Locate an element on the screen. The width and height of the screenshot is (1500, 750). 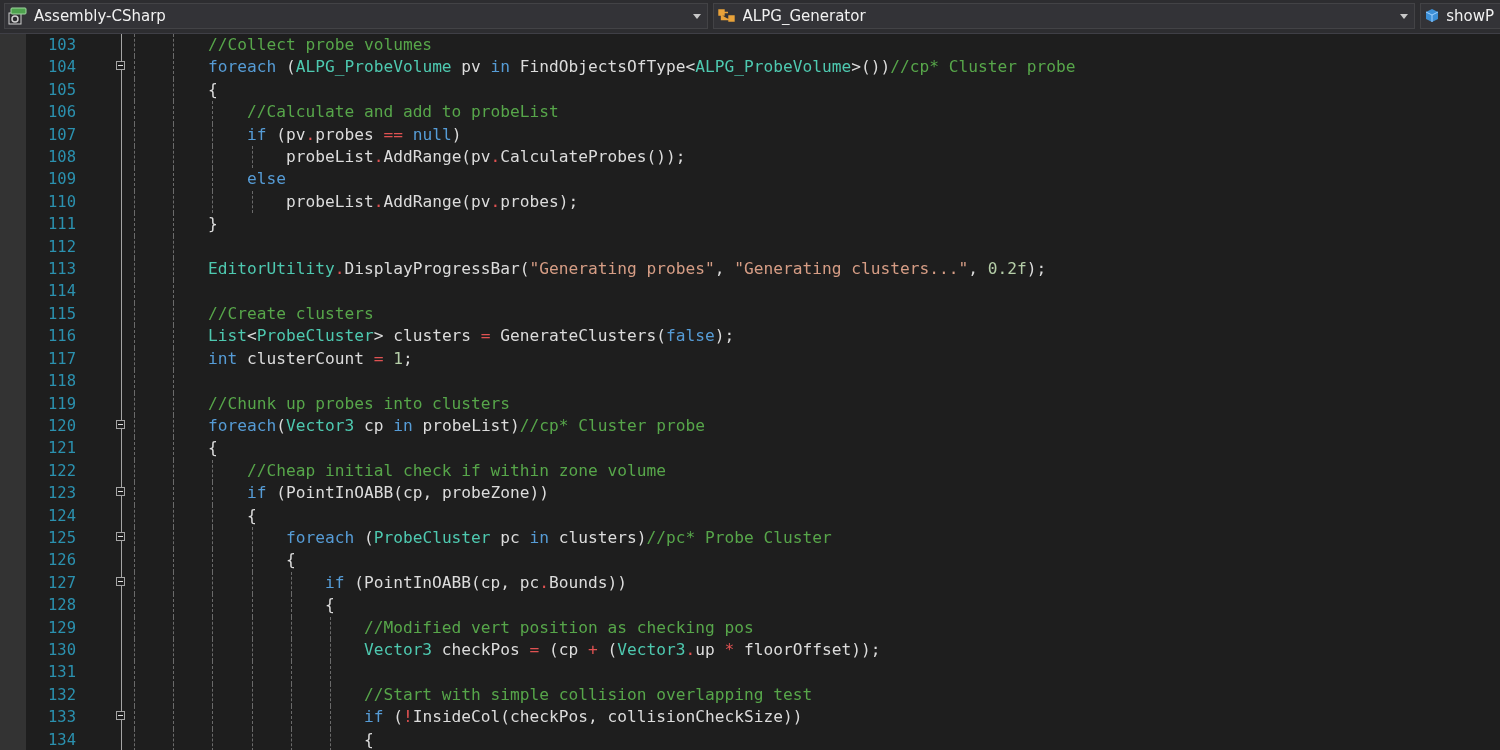
line-number: 121 is located at coordinates (61, 449).